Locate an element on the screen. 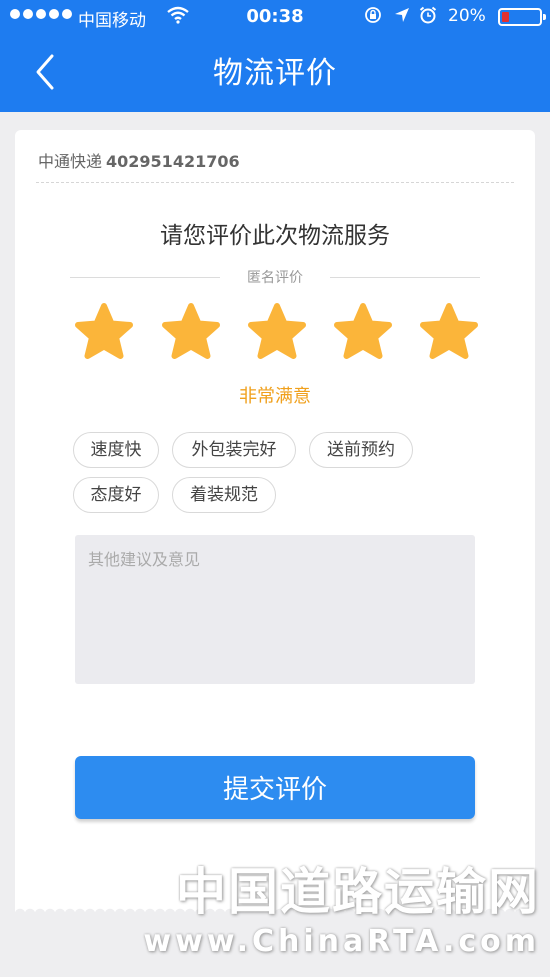 This screenshot has width=550, height=977. battery-level-fill is located at coordinates (506, 17).